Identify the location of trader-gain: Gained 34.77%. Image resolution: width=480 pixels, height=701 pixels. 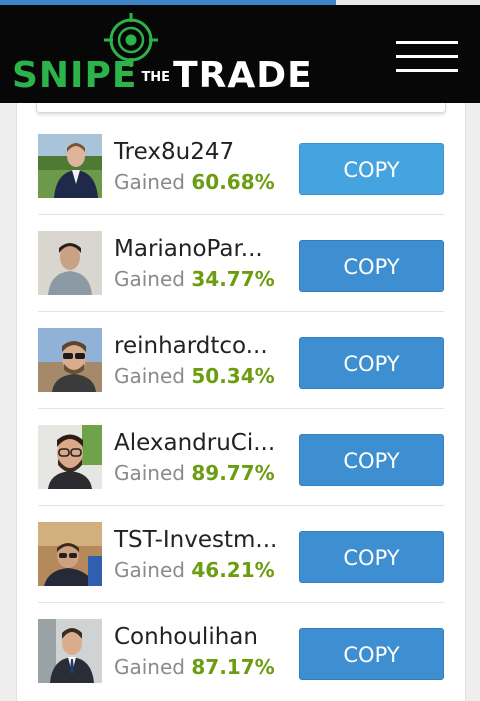
(194, 279).